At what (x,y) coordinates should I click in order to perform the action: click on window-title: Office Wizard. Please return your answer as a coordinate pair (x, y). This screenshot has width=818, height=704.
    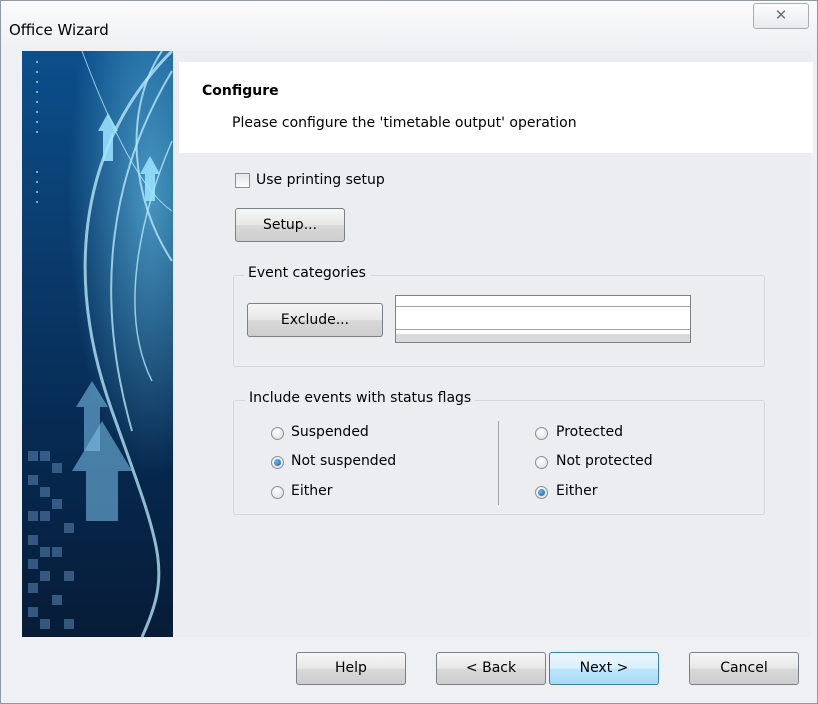
    Looking at the image, I should click on (59, 30).